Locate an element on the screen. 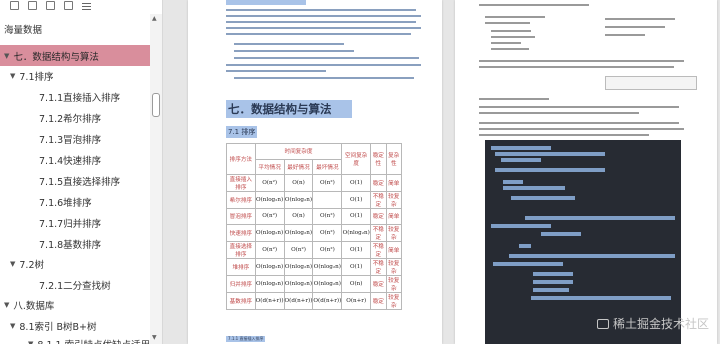  sidebar-item-label: 7.2.1二分查找树 is located at coordinates (75, 286).